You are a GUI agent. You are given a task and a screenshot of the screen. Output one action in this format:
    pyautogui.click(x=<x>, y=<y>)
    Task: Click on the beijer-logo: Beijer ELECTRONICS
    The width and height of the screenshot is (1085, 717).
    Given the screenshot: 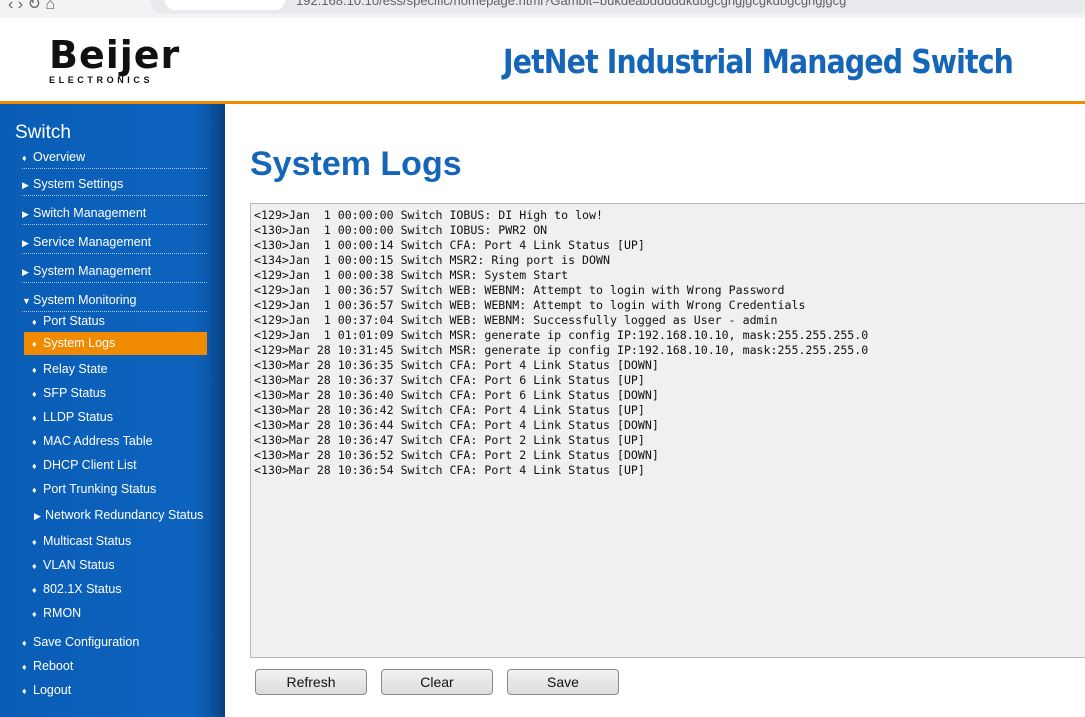 What is the action you would take?
    pyautogui.click(x=114, y=60)
    